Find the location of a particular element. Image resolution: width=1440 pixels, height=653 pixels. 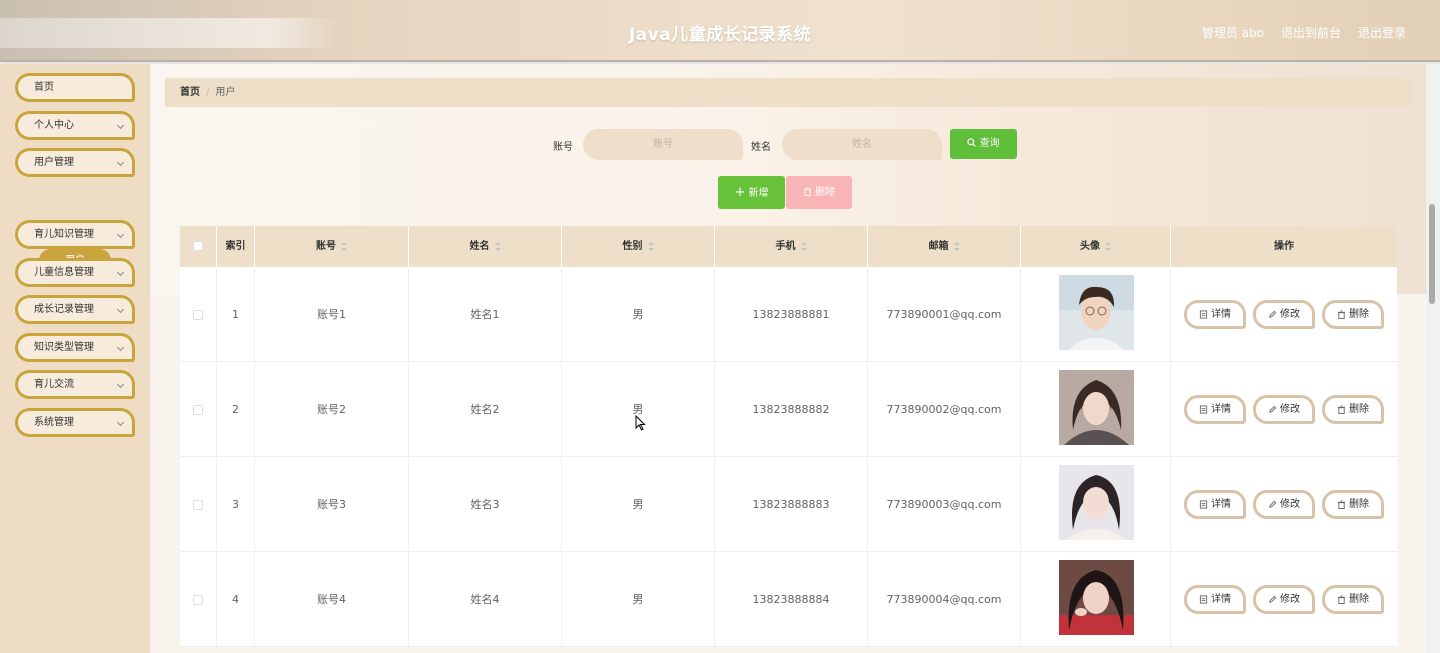

sidebar-item-system-management: 系统管理 is located at coordinates (75, 422).